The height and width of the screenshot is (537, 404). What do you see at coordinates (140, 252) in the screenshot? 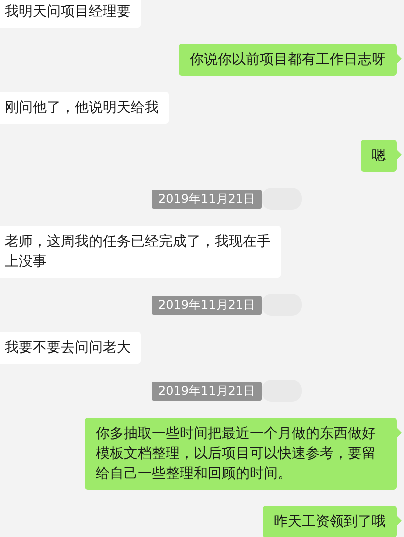
I see `received-message: 老师，这周我的任务已经完成了，我现在手上没事` at bounding box center [140, 252].